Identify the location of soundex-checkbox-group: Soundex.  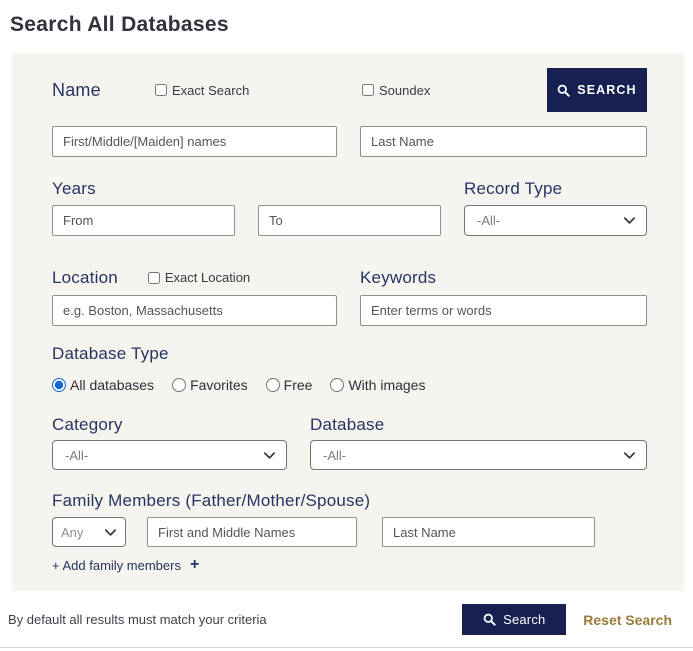
(396, 90).